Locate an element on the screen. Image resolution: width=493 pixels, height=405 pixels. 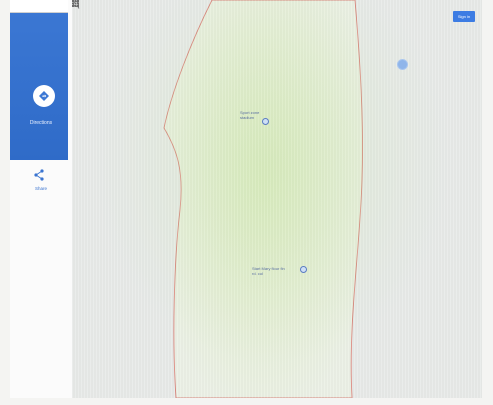
directions-button is located at coordinates (44, 96).